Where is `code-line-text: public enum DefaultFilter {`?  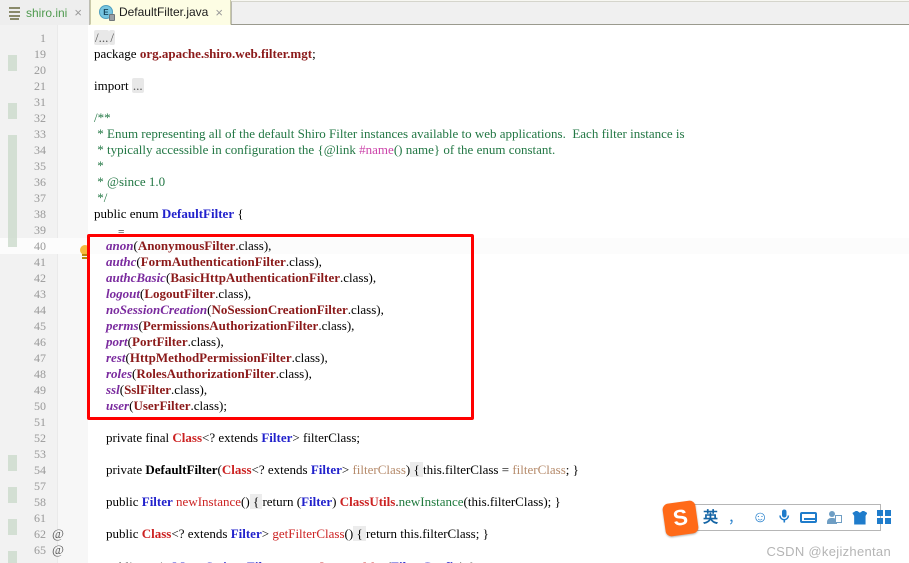
code-line-text: public enum DefaultFilter { is located at coordinates (169, 213).